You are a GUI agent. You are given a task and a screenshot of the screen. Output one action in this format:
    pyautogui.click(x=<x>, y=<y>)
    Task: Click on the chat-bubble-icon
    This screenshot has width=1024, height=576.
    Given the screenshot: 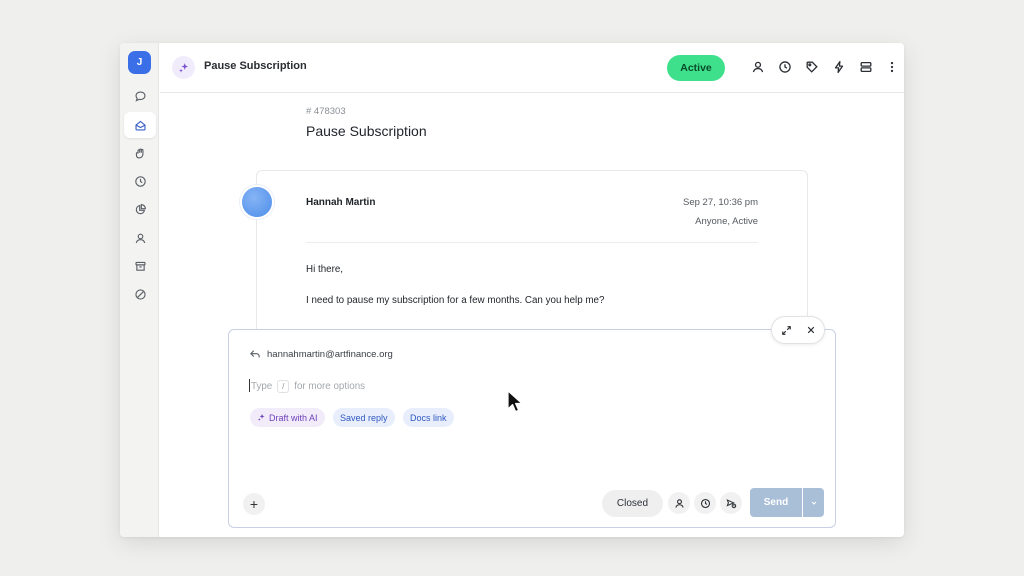 What is the action you would take?
    pyautogui.click(x=140, y=96)
    